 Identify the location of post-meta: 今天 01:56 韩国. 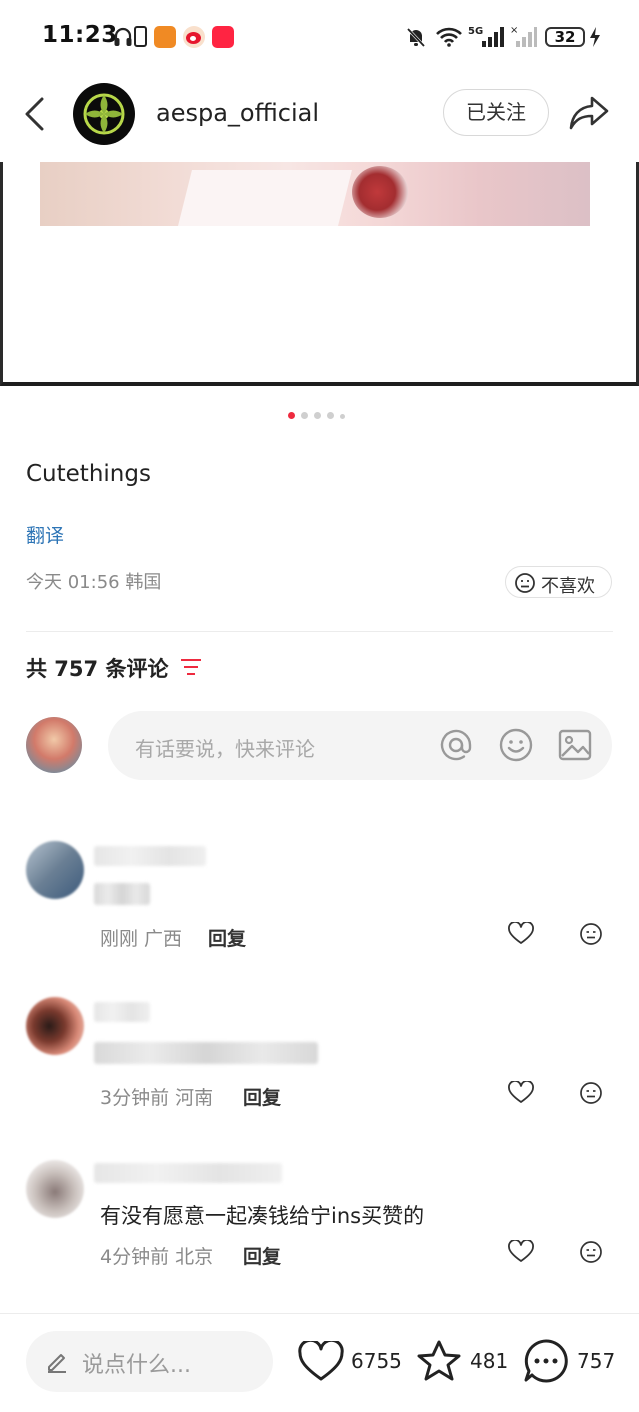
(94, 582).